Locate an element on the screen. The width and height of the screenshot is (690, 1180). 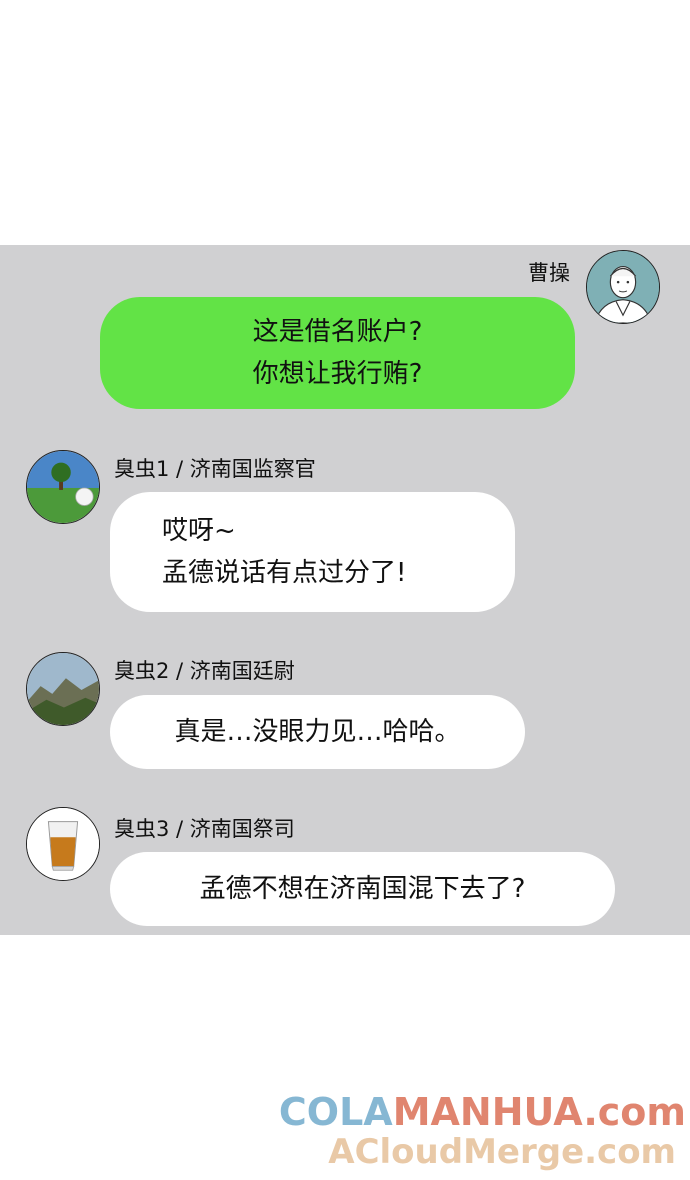
message-bubble-caocao: 这是借名账户? 你想让我行贿? is located at coordinates (337, 353).